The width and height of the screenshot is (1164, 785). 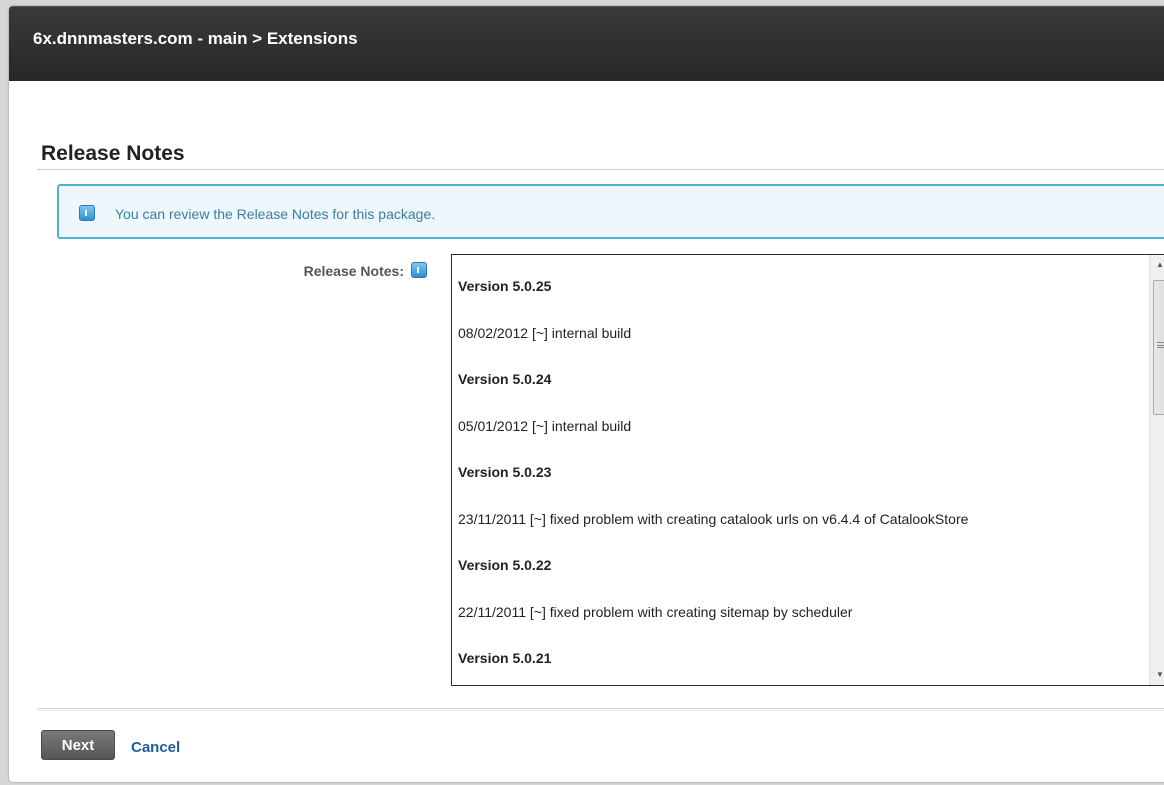 I want to click on section-title: Release Notes, so click(x=113, y=153).